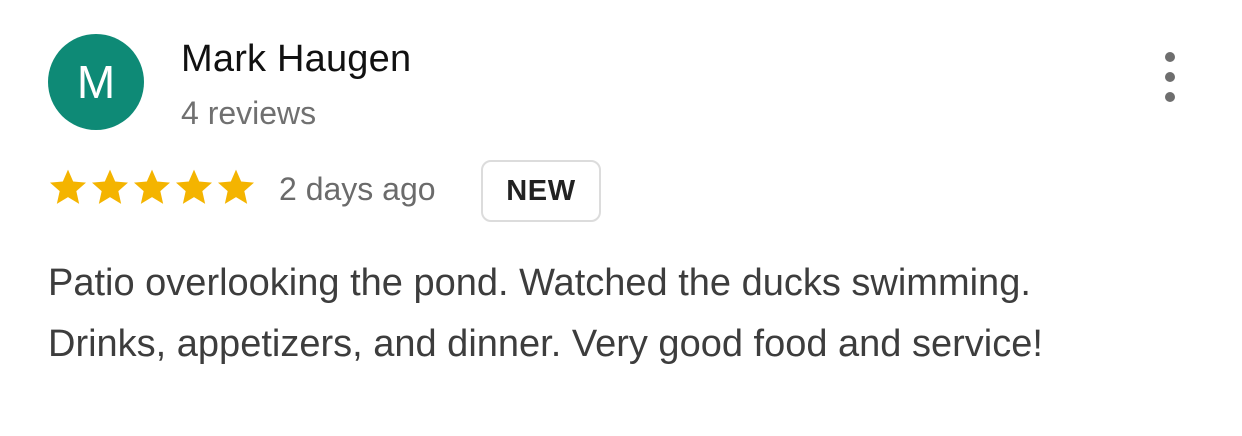  I want to click on star-rating, so click(152, 188).